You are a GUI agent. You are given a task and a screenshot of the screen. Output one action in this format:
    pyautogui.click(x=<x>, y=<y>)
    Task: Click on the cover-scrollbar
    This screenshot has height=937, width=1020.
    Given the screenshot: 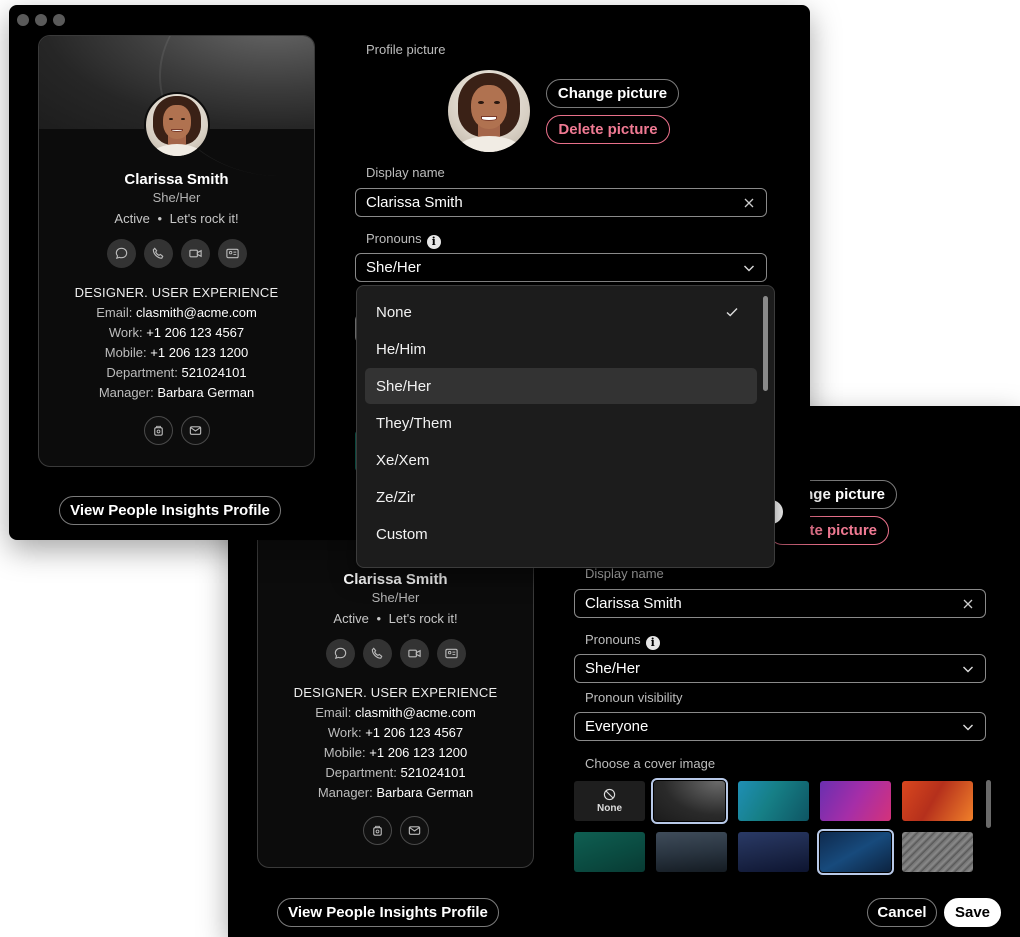 What is the action you would take?
    pyautogui.click(x=988, y=804)
    